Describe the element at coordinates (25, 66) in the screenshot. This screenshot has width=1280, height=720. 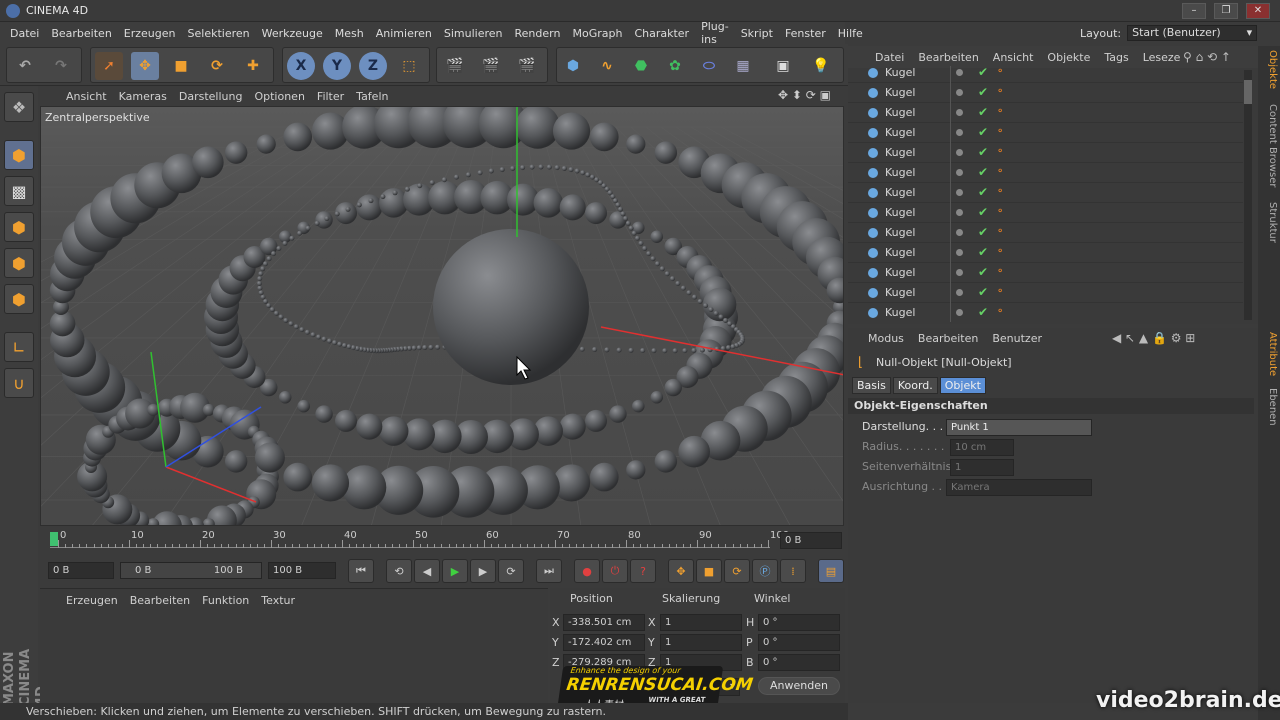
I see `undo-icon: ↶` at that location.